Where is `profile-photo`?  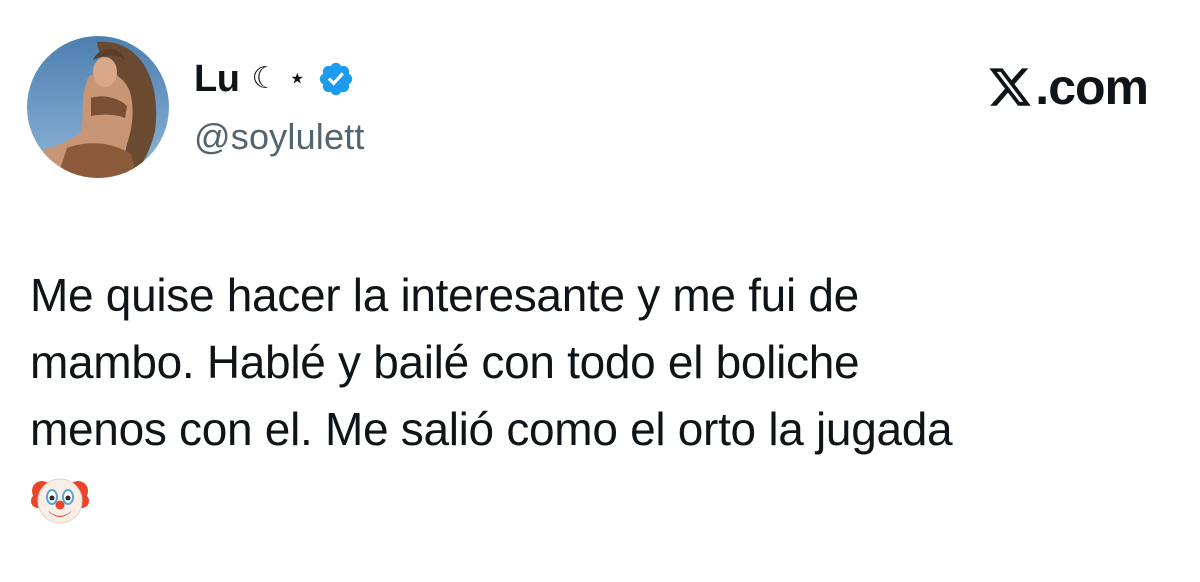
profile-photo is located at coordinates (98, 107).